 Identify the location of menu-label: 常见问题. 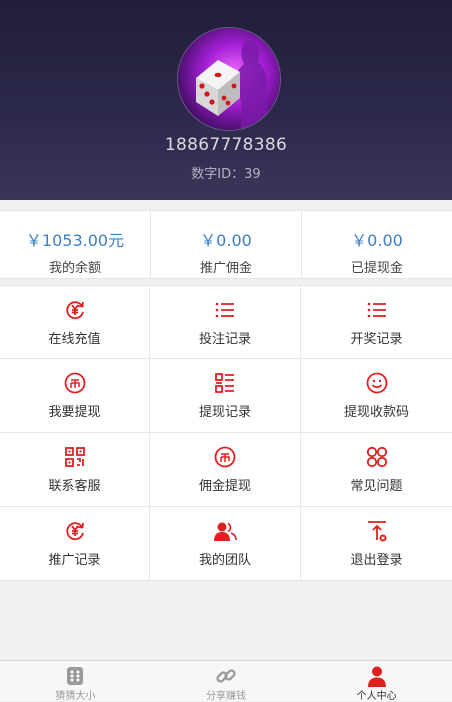
(376, 486).